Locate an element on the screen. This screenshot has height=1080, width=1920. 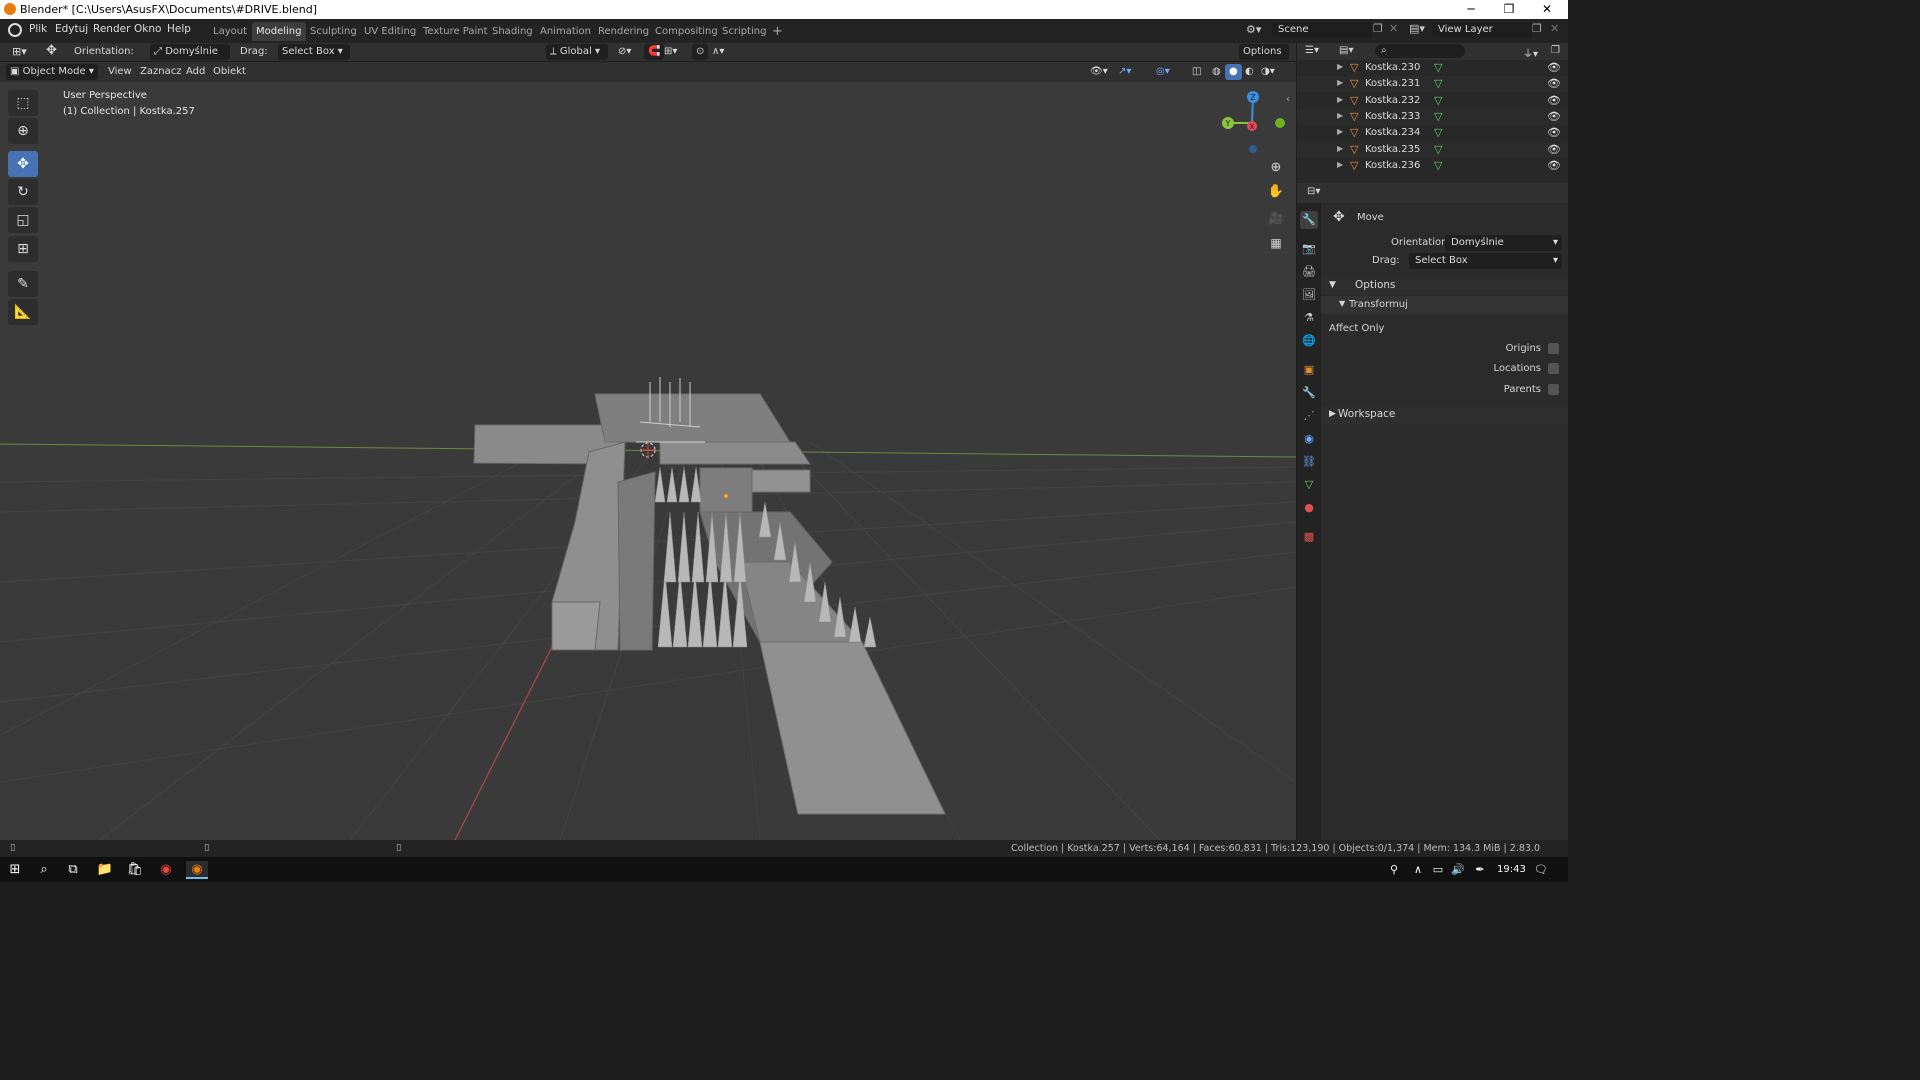
move-tool-button-icon: ✥ is located at coordinates (23, 164).